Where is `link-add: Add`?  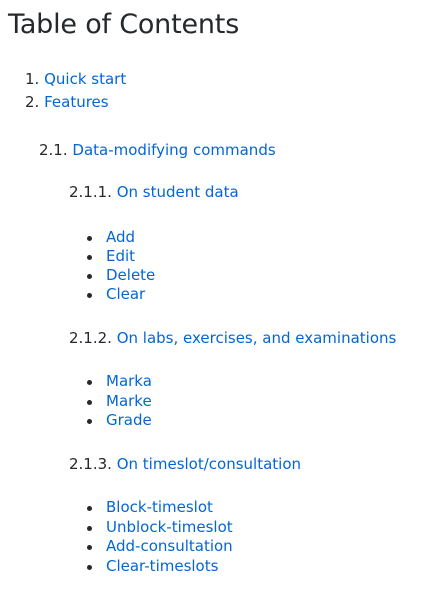 link-add: Add is located at coordinates (120, 237).